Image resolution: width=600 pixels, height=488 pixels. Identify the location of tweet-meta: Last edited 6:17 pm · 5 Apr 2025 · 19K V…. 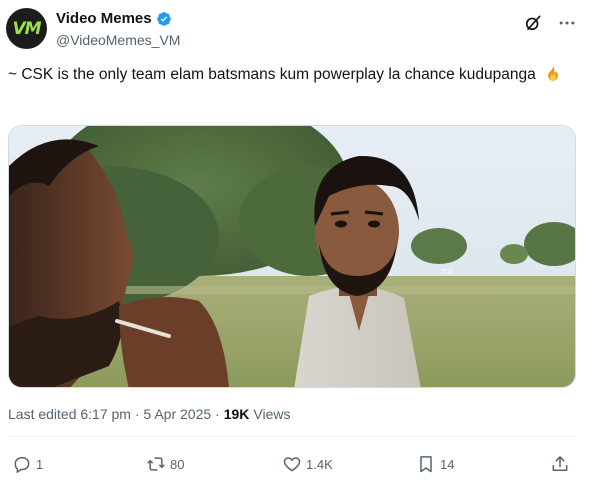
(149, 414).